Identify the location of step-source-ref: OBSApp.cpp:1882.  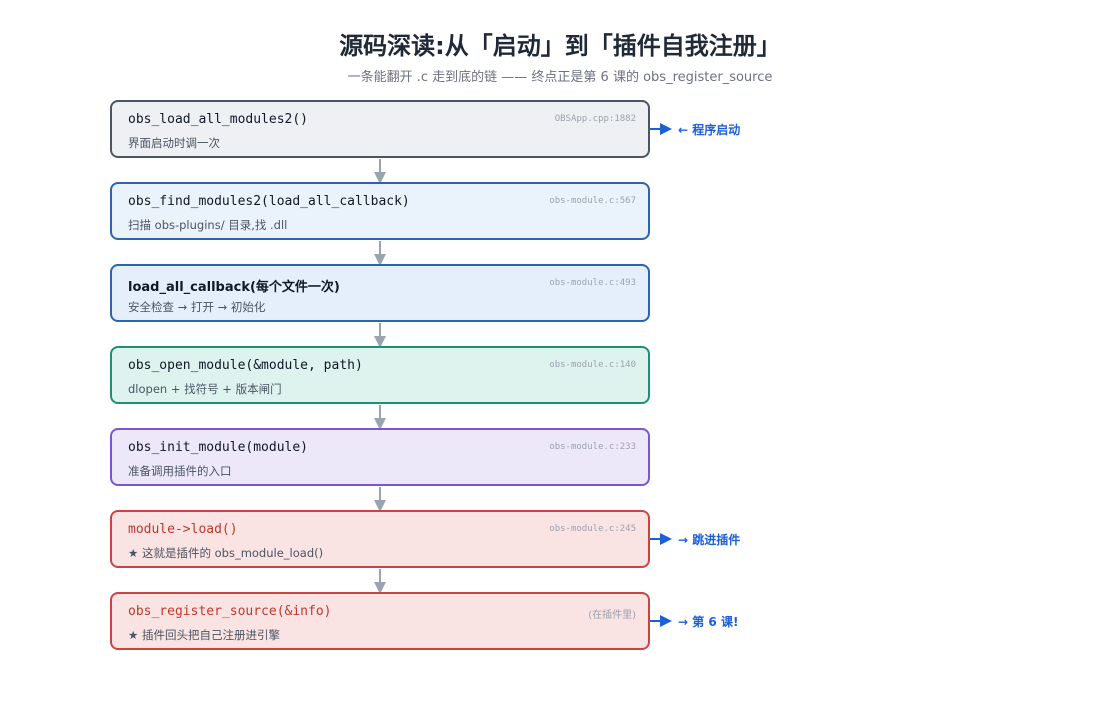
(595, 119).